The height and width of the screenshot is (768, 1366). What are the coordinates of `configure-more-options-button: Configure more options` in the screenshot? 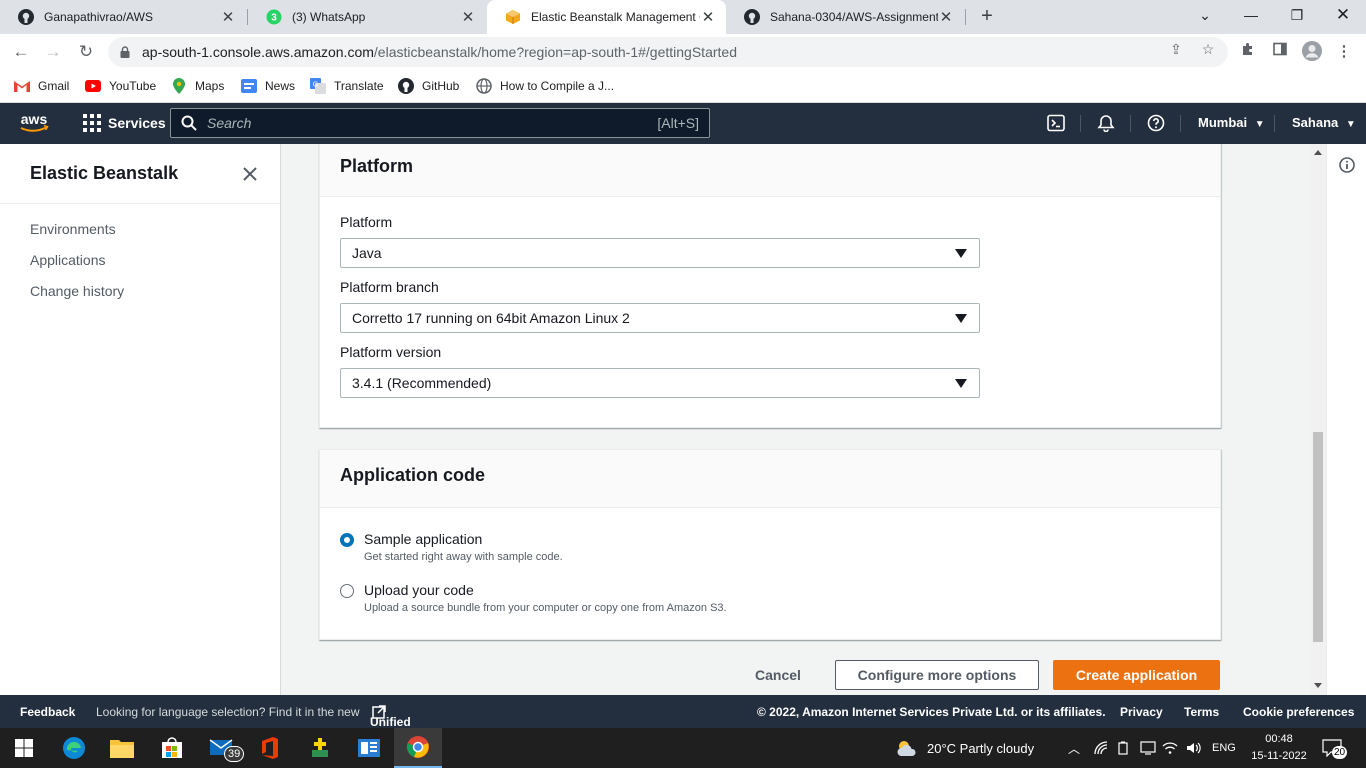 It's located at (937, 675).